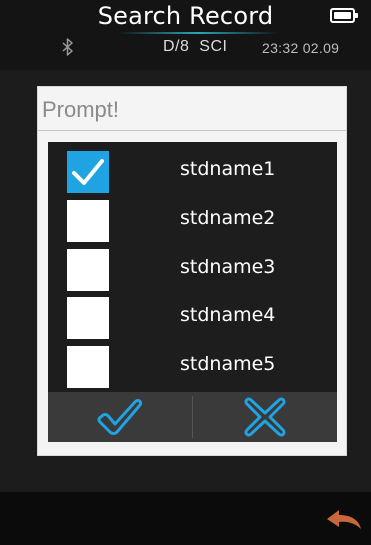 This screenshot has width=371, height=545. I want to click on item-label: stdname3, so click(228, 267).